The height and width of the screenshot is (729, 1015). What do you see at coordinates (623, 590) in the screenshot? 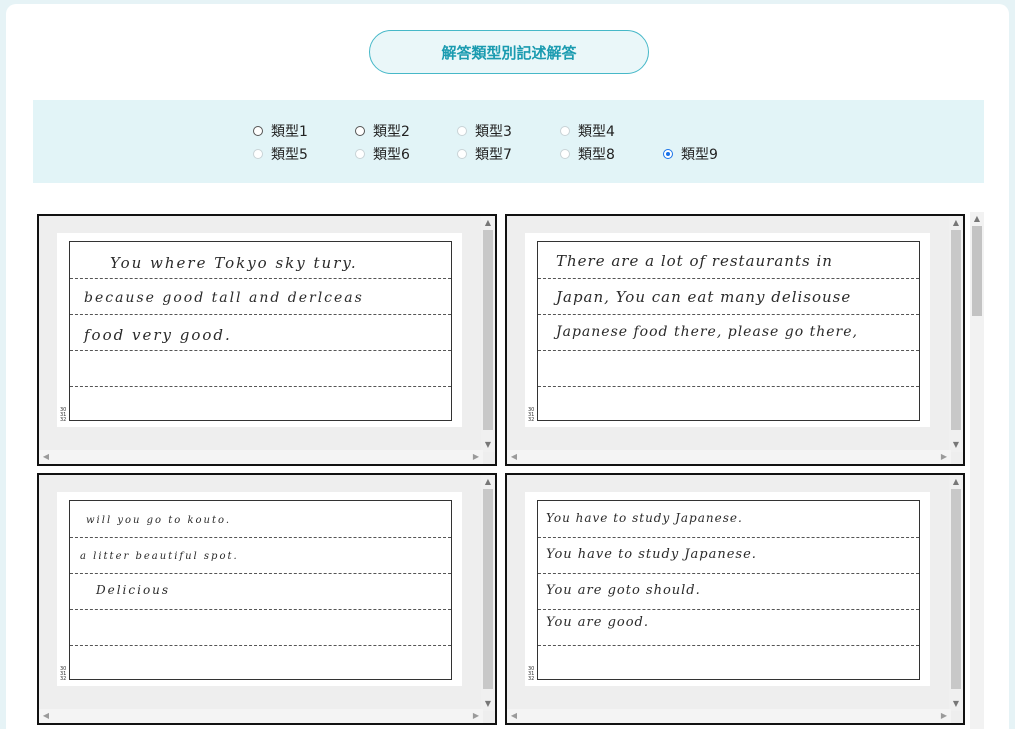
I see `handwritten-line: You are goto should.` at bounding box center [623, 590].